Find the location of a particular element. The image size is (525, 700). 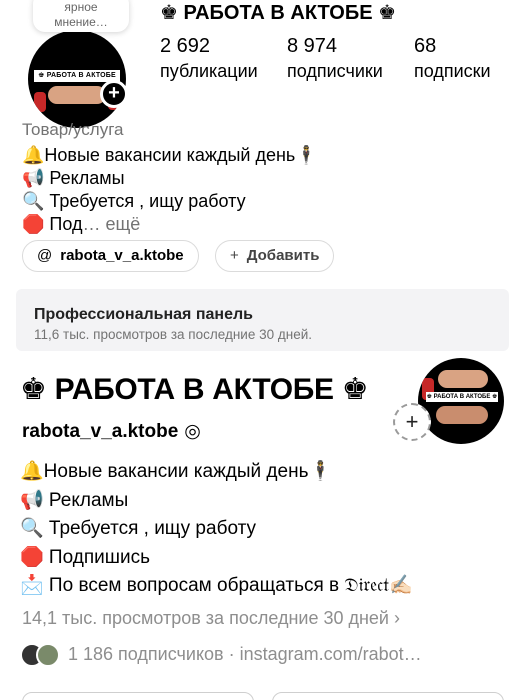

stat-label: публикации is located at coordinates (209, 71).